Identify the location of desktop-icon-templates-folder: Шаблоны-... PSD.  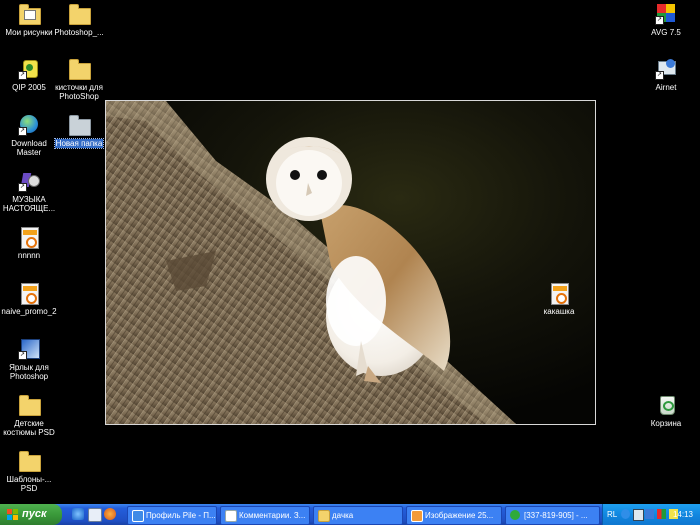
(30, 471).